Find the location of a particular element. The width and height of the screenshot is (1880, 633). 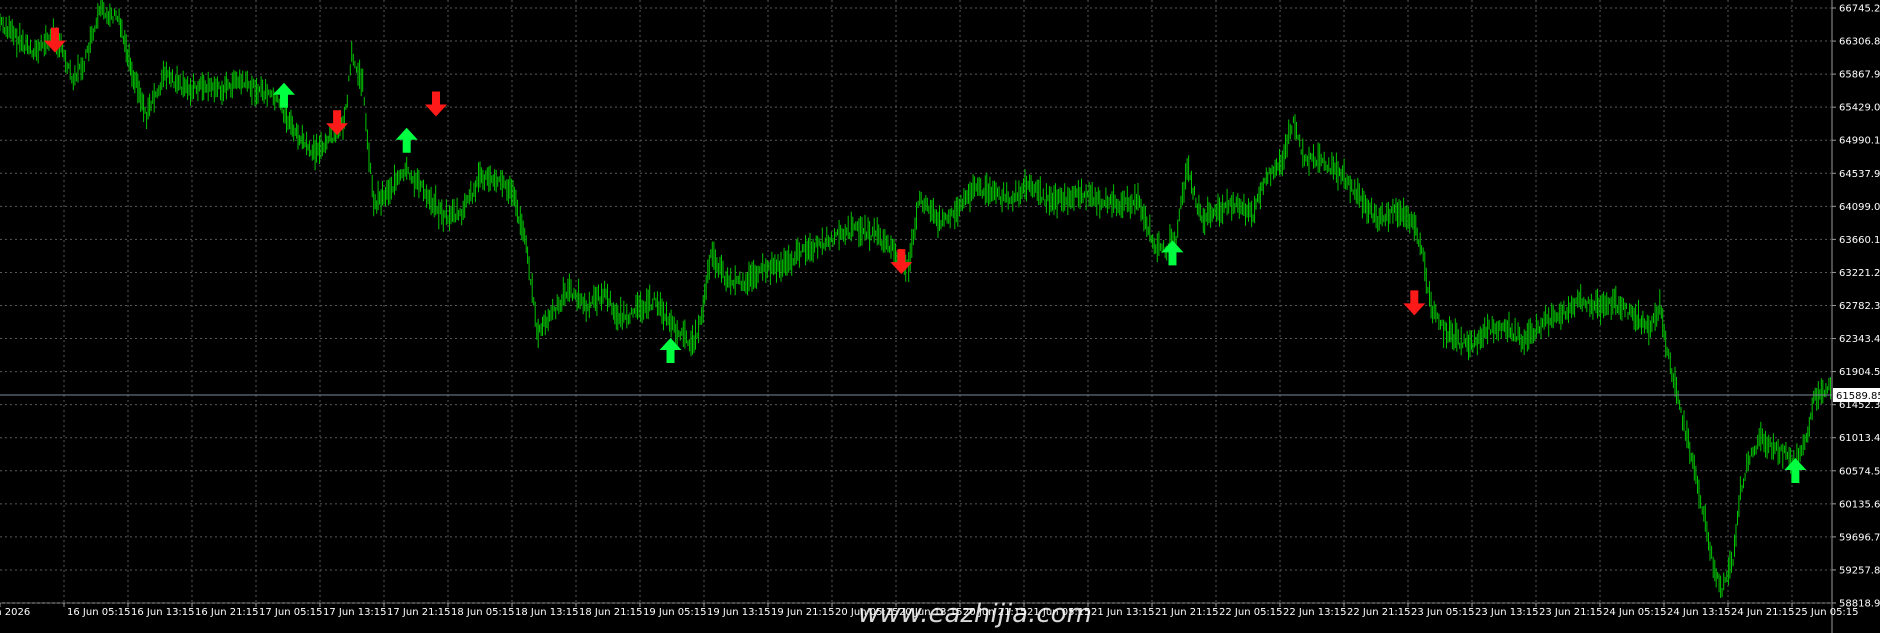

price-tick-label: 60574.50 is located at coordinates (1859, 471).